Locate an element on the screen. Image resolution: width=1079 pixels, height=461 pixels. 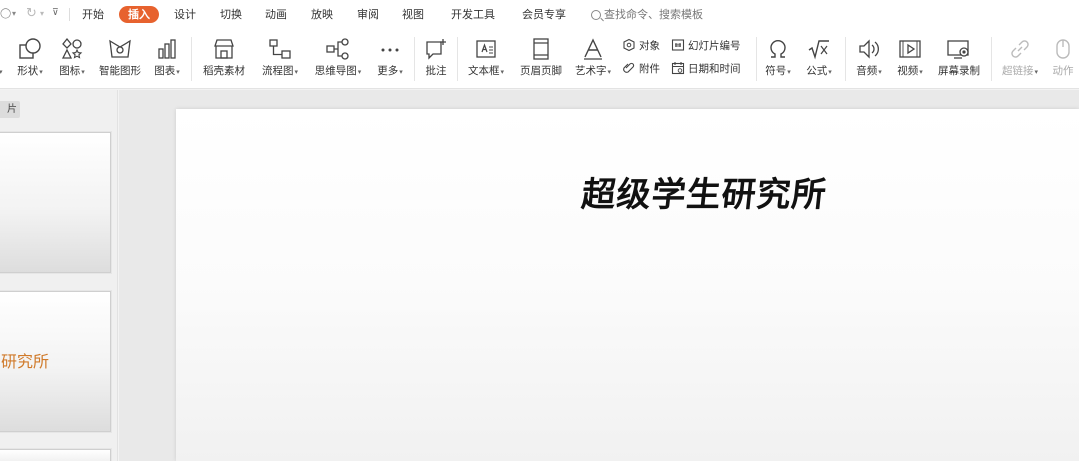
audio-label: 音频 is located at coordinates (867, 71).